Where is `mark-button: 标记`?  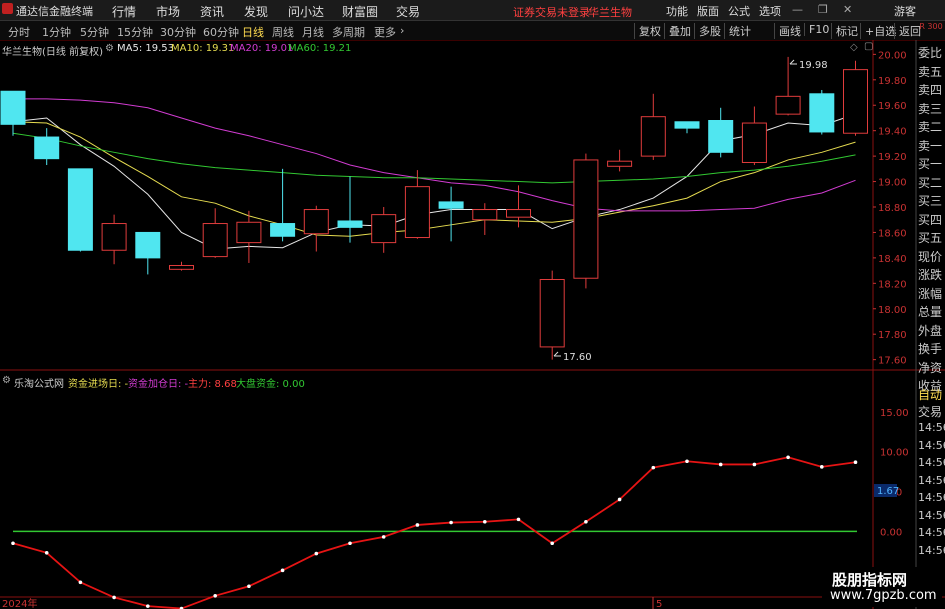
mark-button: 标记 is located at coordinates (844, 31).